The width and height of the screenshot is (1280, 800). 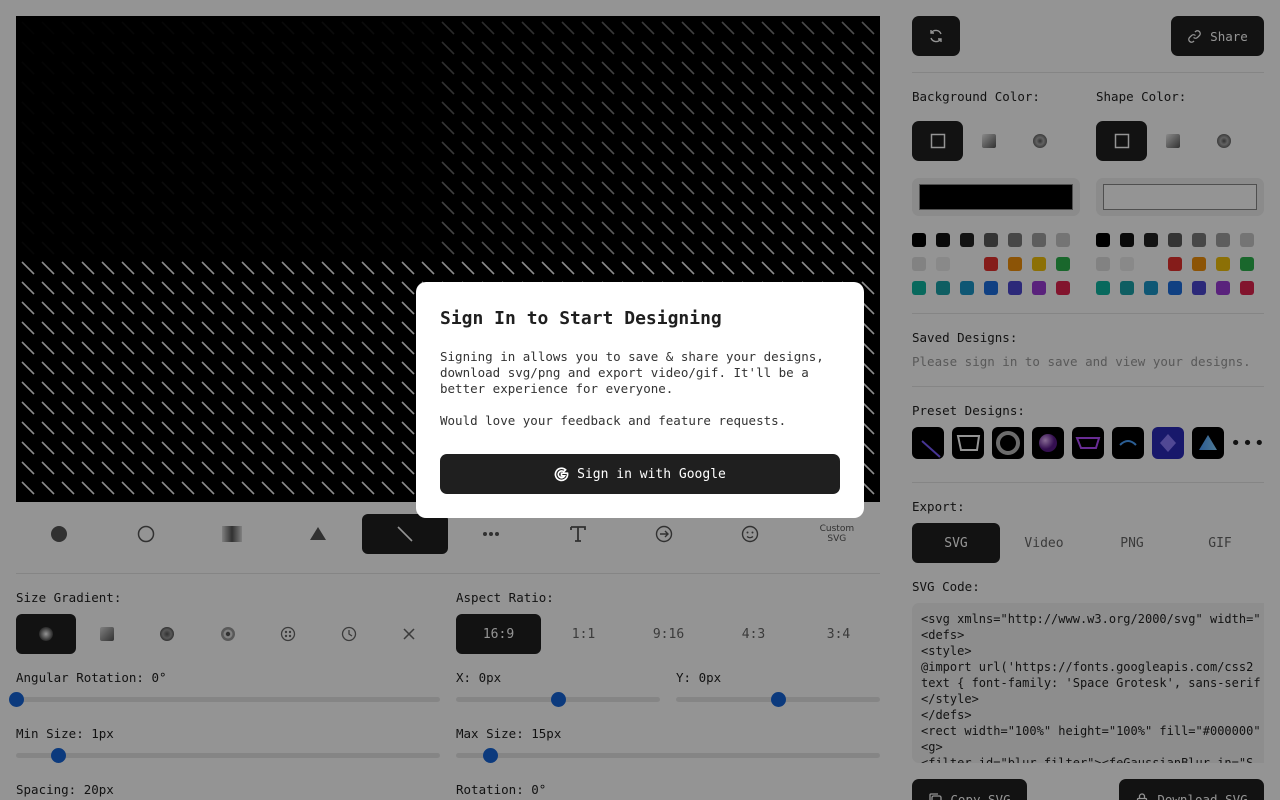 I want to click on sign-in-google-label: Sign in with Google, so click(x=651, y=474).